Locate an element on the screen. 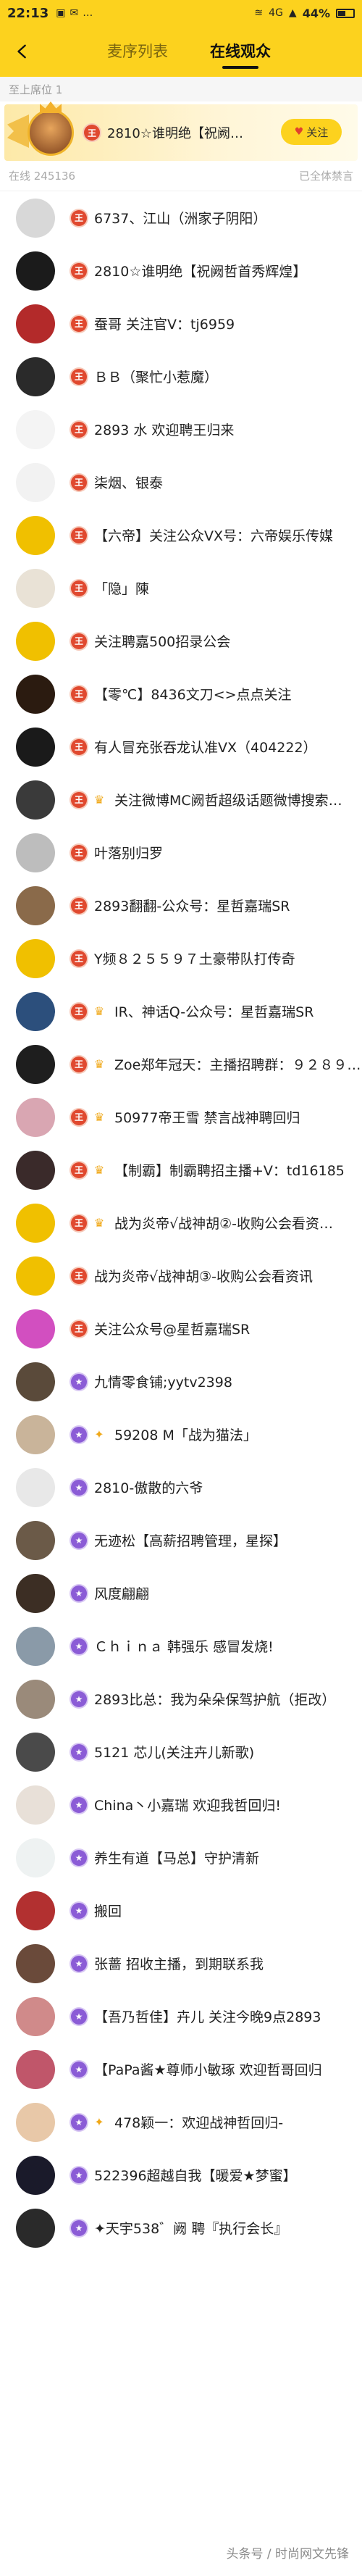 The height and width of the screenshot is (2576, 362). viewer-row: ★ 【吾乃哲佳】卉儿 关注今晚9点2893 is located at coordinates (181, 2016).